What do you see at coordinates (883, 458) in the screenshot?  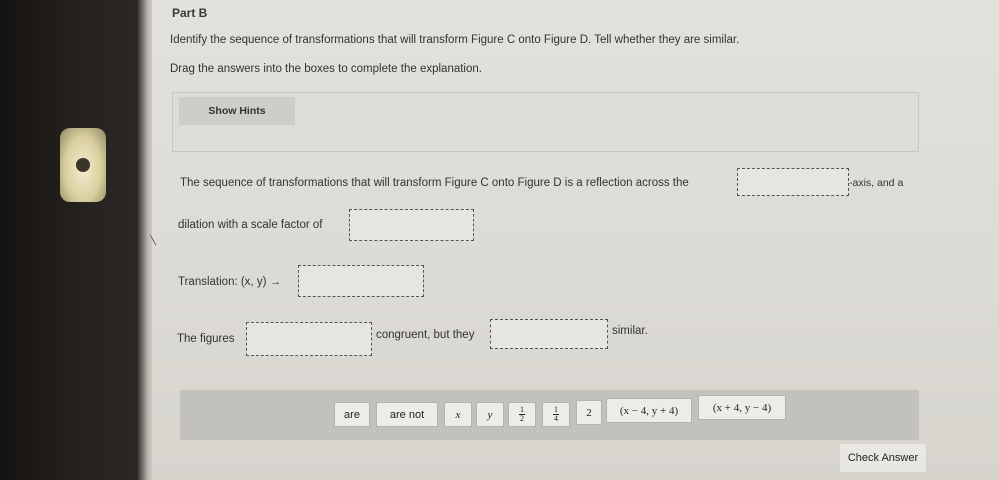 I see `check-answer-button: Check Answer` at bounding box center [883, 458].